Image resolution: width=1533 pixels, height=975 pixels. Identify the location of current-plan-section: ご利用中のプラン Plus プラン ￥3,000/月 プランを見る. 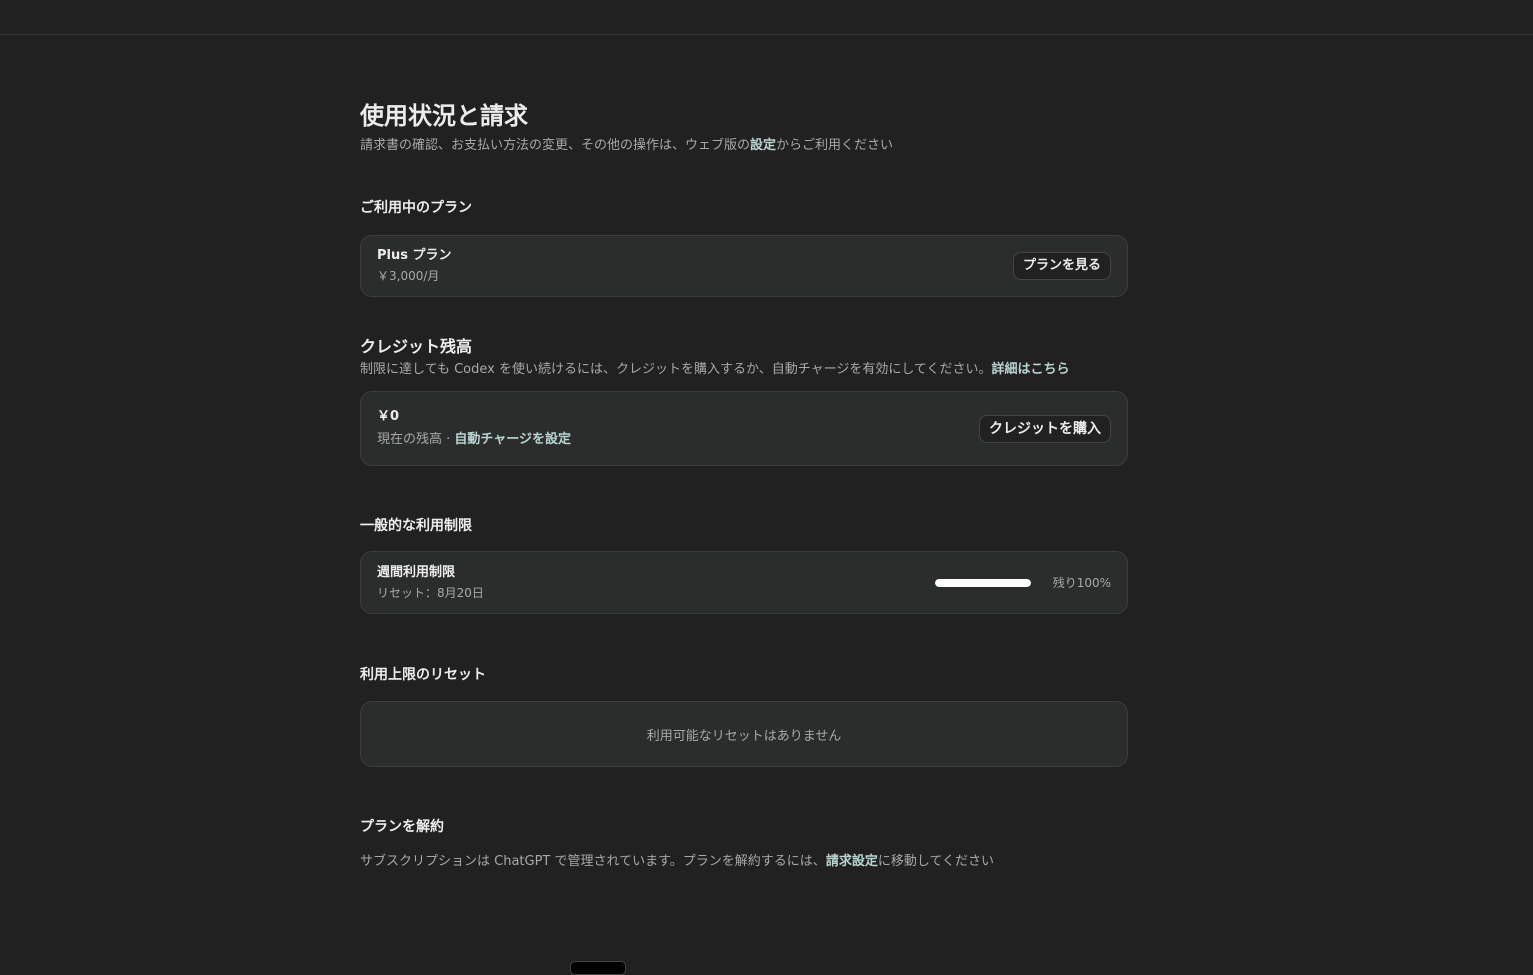
(744, 247).